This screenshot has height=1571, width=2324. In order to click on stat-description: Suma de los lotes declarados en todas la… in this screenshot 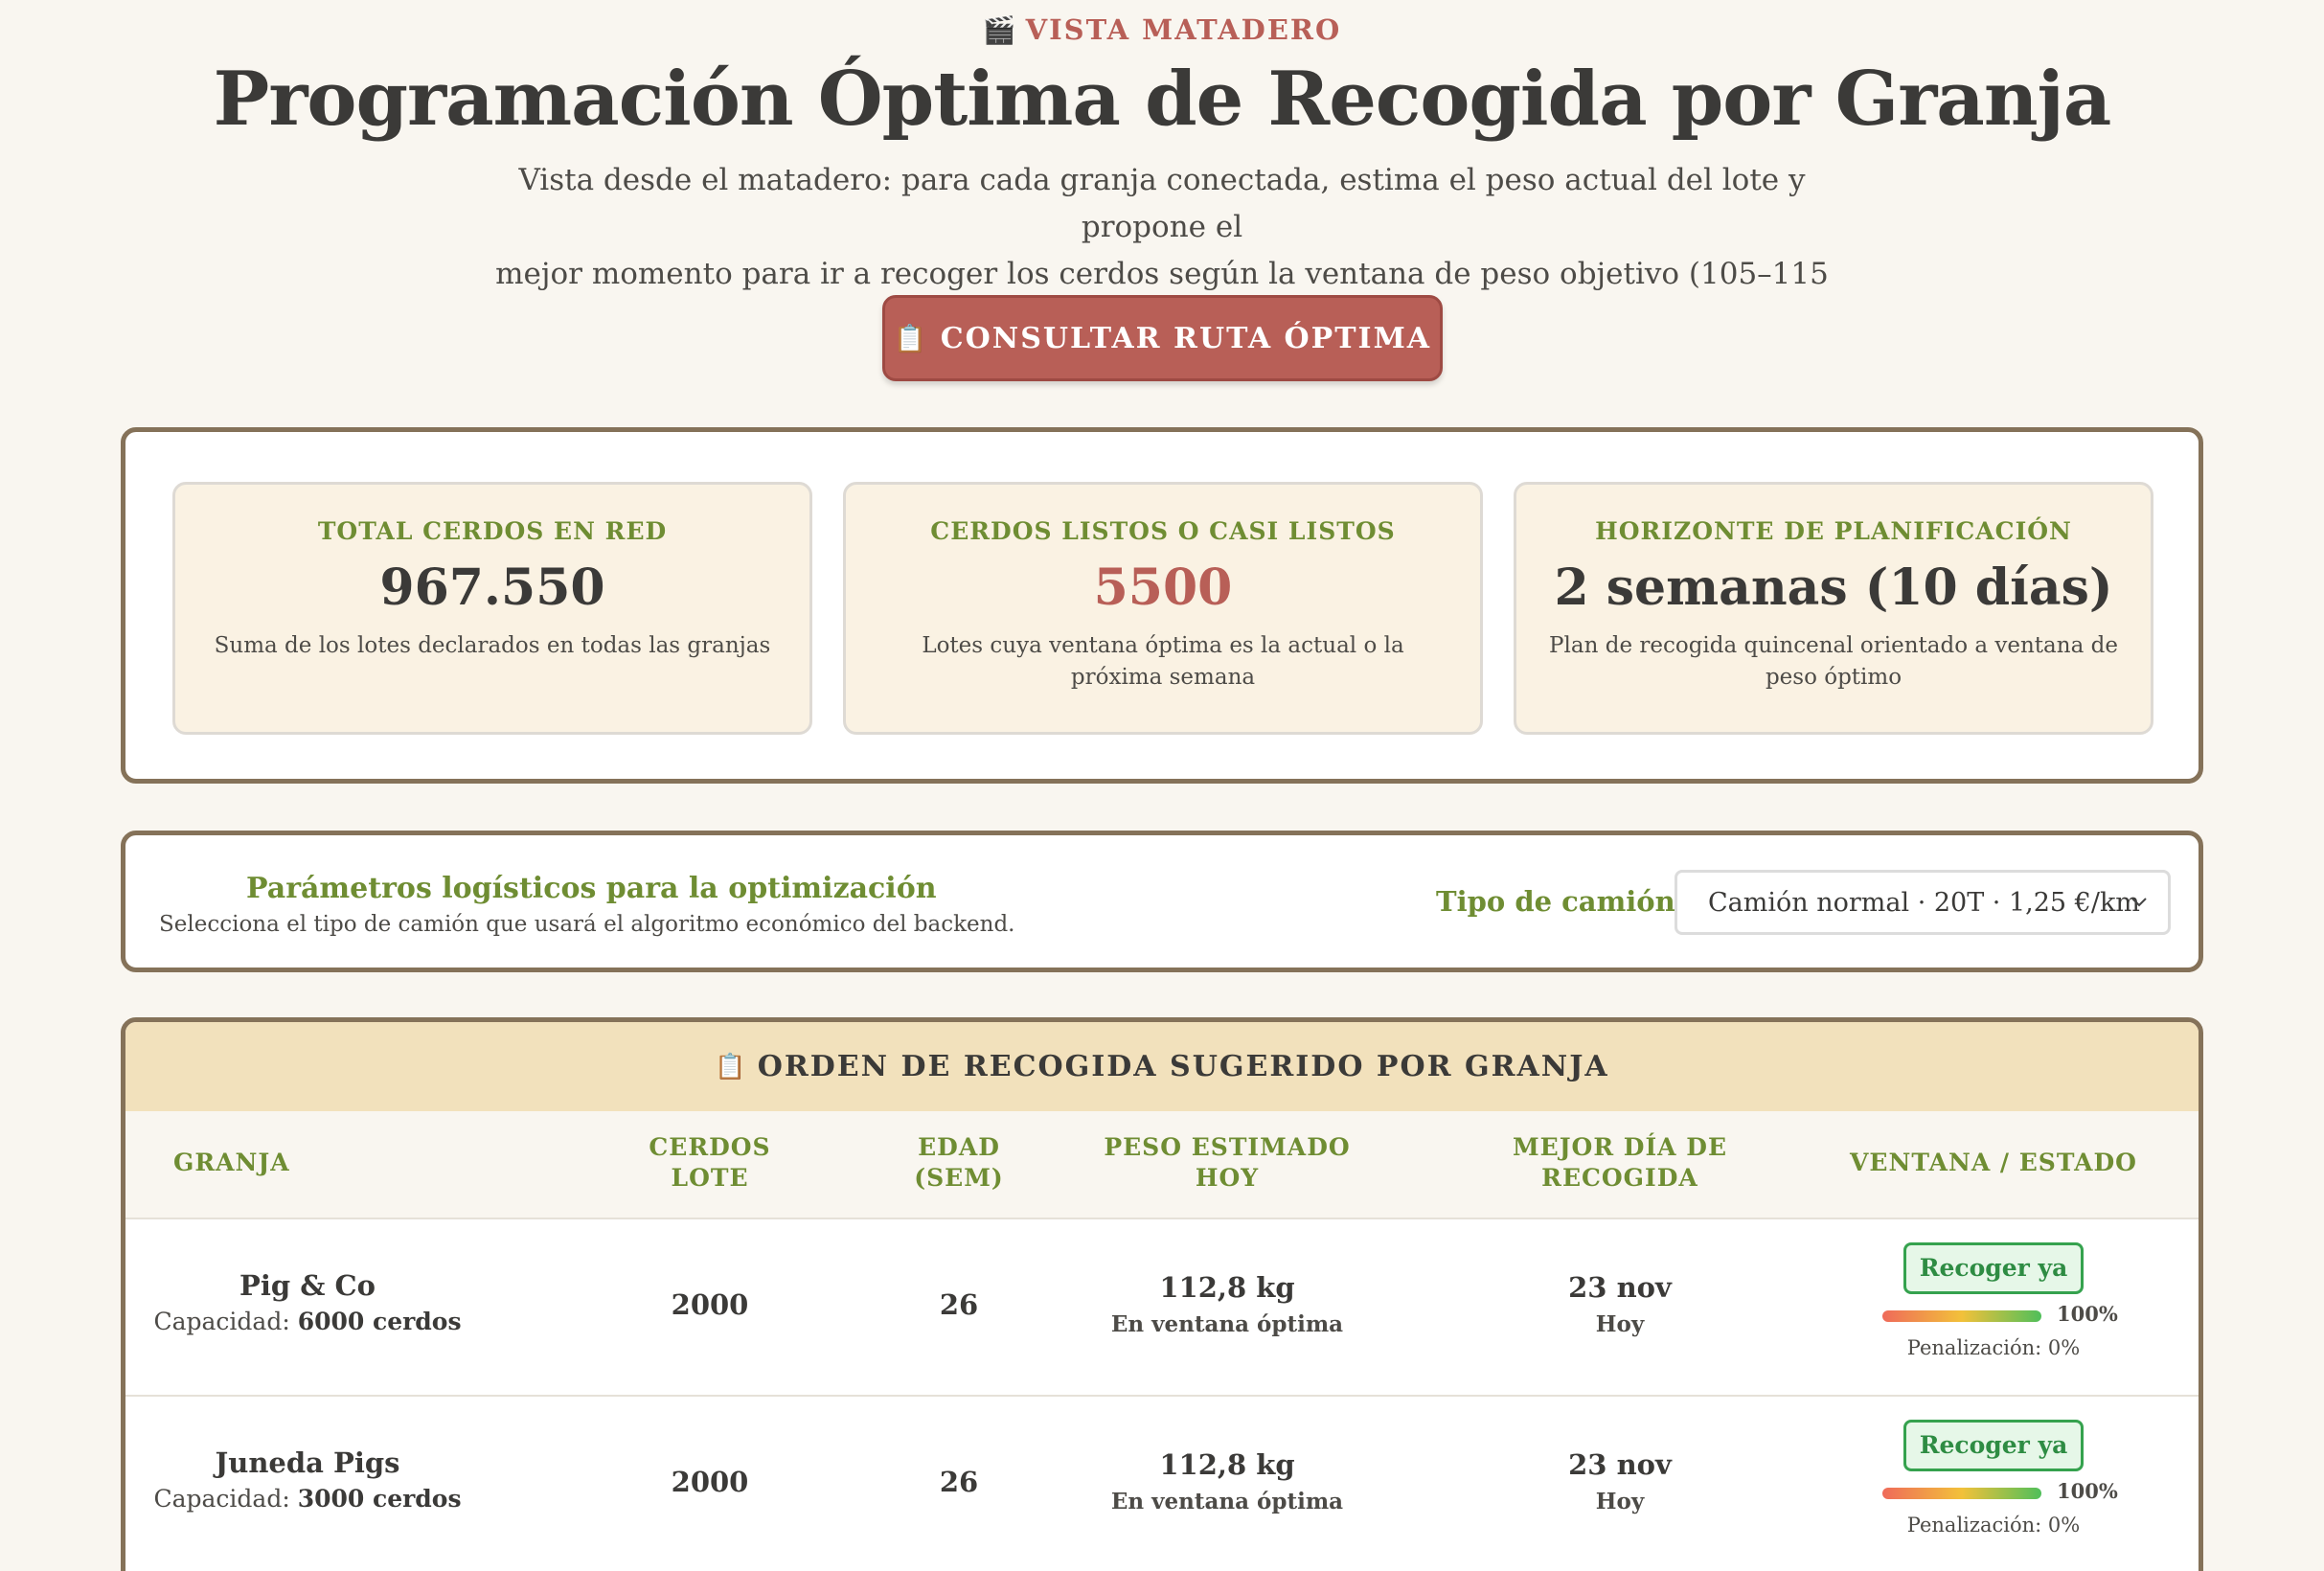, I will do `click(492, 645)`.